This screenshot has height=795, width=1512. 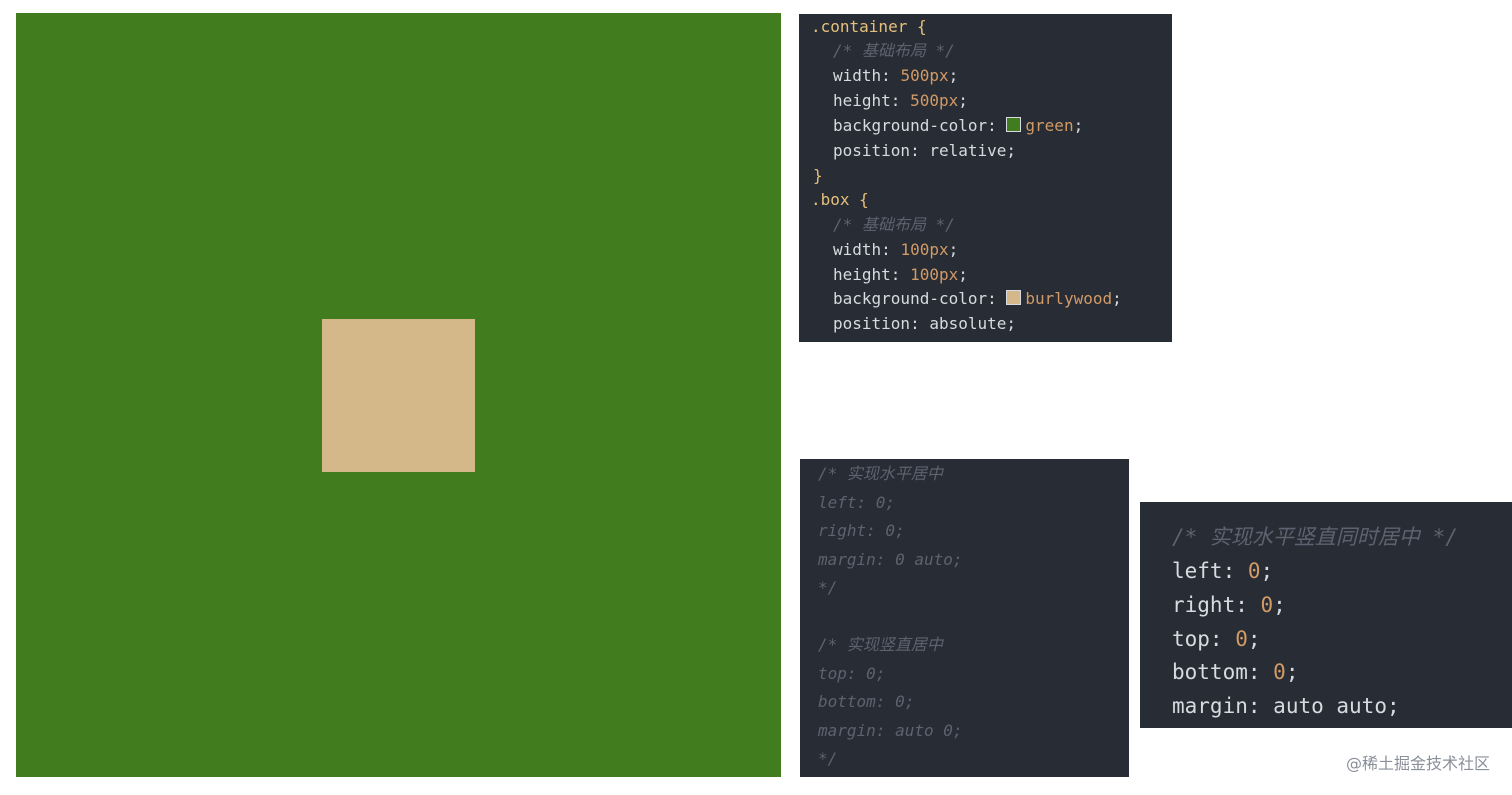 What do you see at coordinates (1417, 763) in the screenshot?
I see `site-watermark: @稀土掘金技术社区` at bounding box center [1417, 763].